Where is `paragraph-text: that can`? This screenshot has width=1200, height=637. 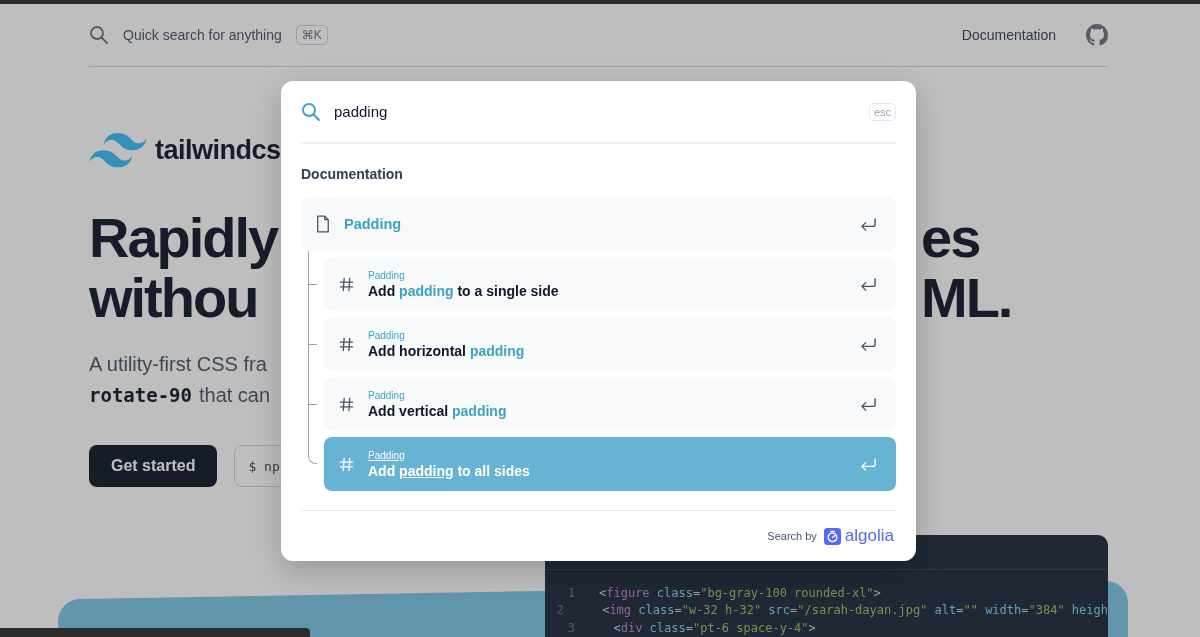 paragraph-text: that can is located at coordinates (234, 395).